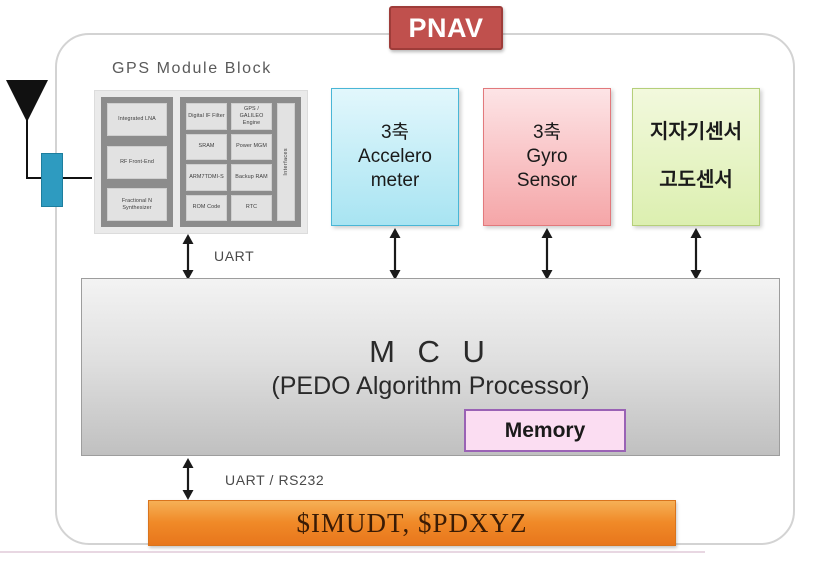 This screenshot has width=814, height=561. I want to click on sensor-box-accelerometer: 3축 Accelero meter, so click(395, 157).